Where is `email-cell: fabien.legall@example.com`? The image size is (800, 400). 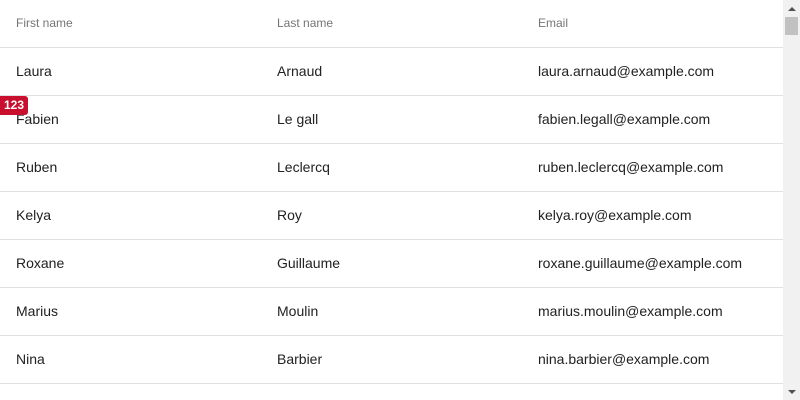
email-cell: fabien.legall@example.com is located at coordinates (624, 119).